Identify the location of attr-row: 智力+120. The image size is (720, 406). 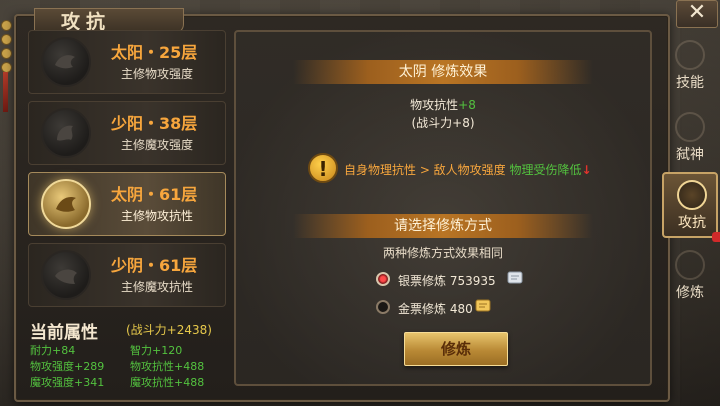
(156, 350).